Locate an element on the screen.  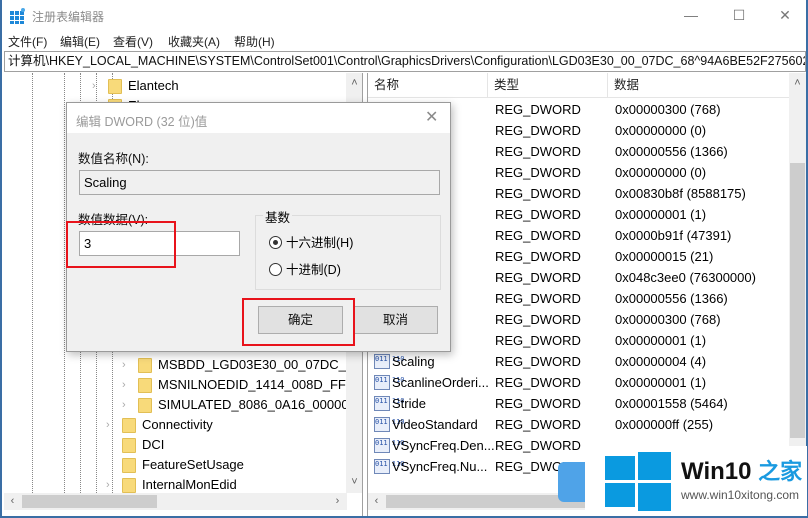
minimize-button: — is located at coordinates (691, 15).